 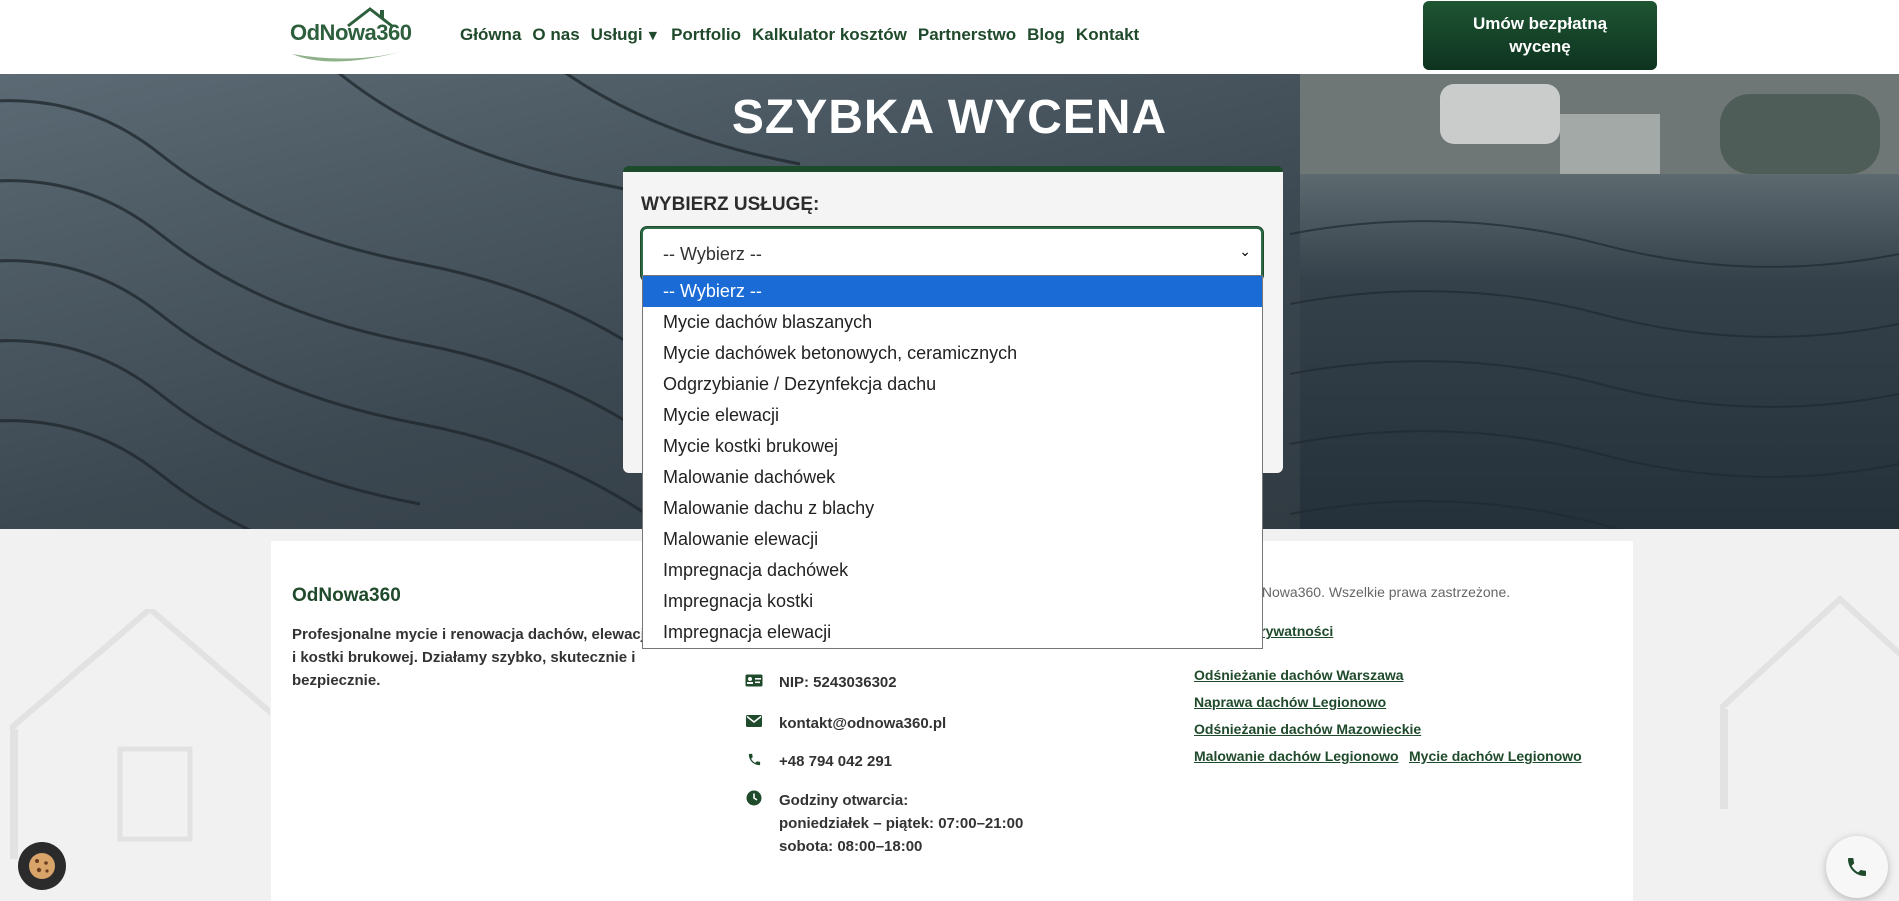 I want to click on option-item: Mycie kostki brukowej, so click(x=952, y=446).